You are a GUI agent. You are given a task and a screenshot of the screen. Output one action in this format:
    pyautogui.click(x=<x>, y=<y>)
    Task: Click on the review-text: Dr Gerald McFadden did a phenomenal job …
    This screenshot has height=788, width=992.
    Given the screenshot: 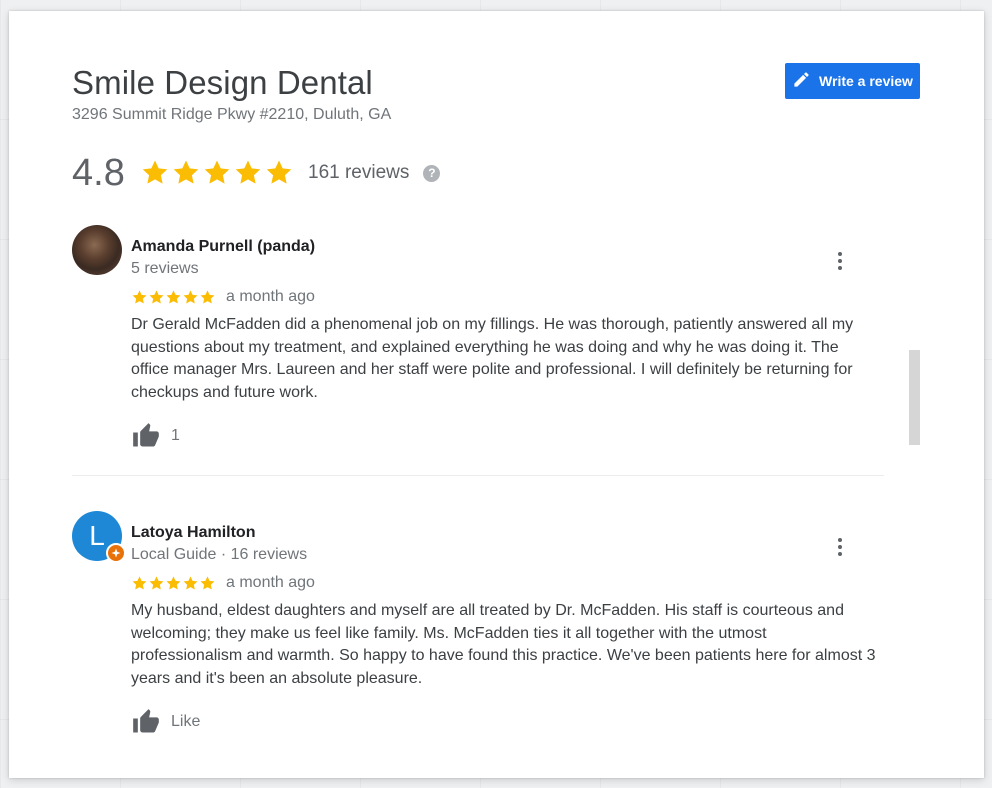 What is the action you would take?
    pyautogui.click(x=492, y=358)
    